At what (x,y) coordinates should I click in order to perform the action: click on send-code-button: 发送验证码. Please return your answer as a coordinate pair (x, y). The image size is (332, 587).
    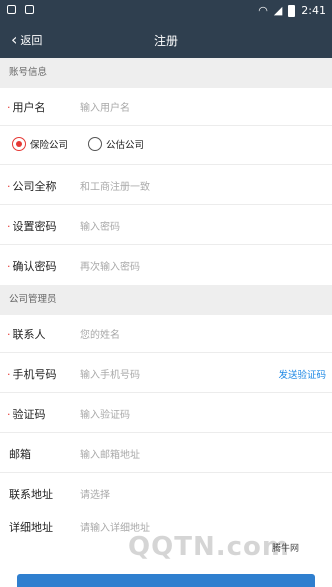
    Looking at the image, I should click on (302, 374).